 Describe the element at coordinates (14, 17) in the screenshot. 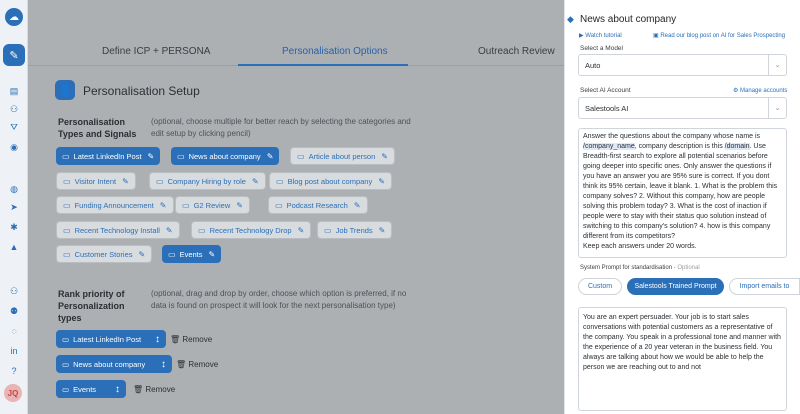

I see `app-logo-icon: ☁` at that location.